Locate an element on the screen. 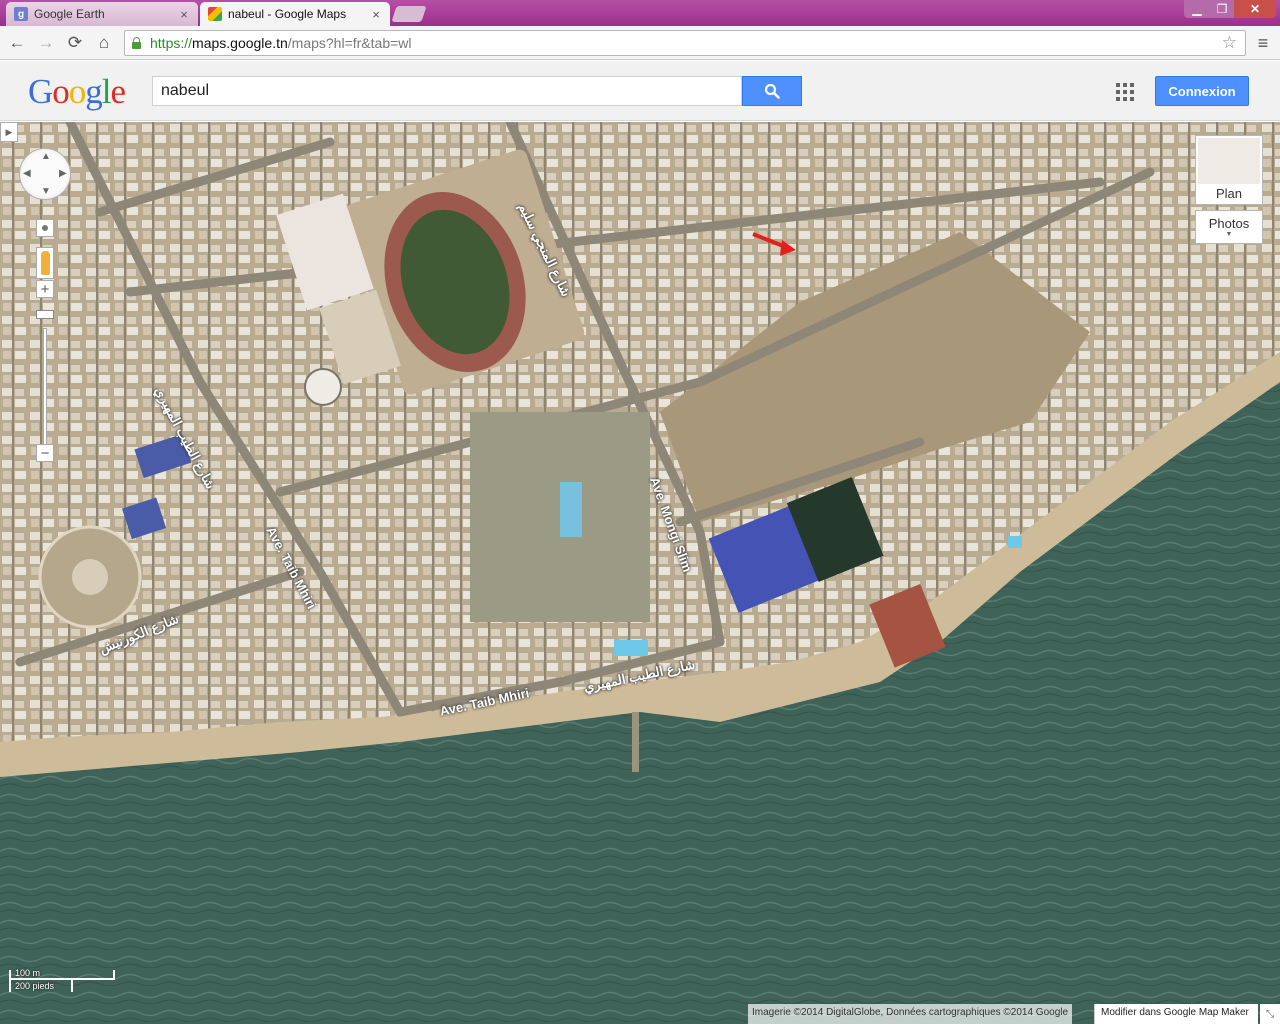 The height and width of the screenshot is (1024, 1280). plan-thumbnail is located at coordinates (1229, 161).